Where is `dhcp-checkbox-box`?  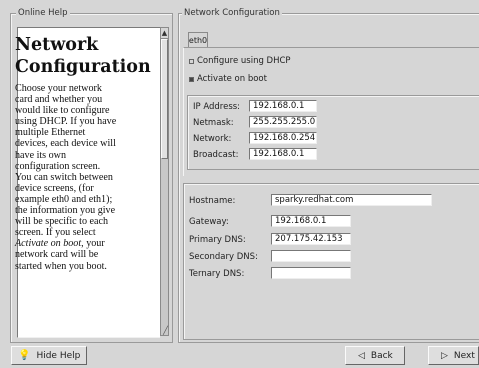
dhcp-checkbox-box is located at coordinates (191, 61).